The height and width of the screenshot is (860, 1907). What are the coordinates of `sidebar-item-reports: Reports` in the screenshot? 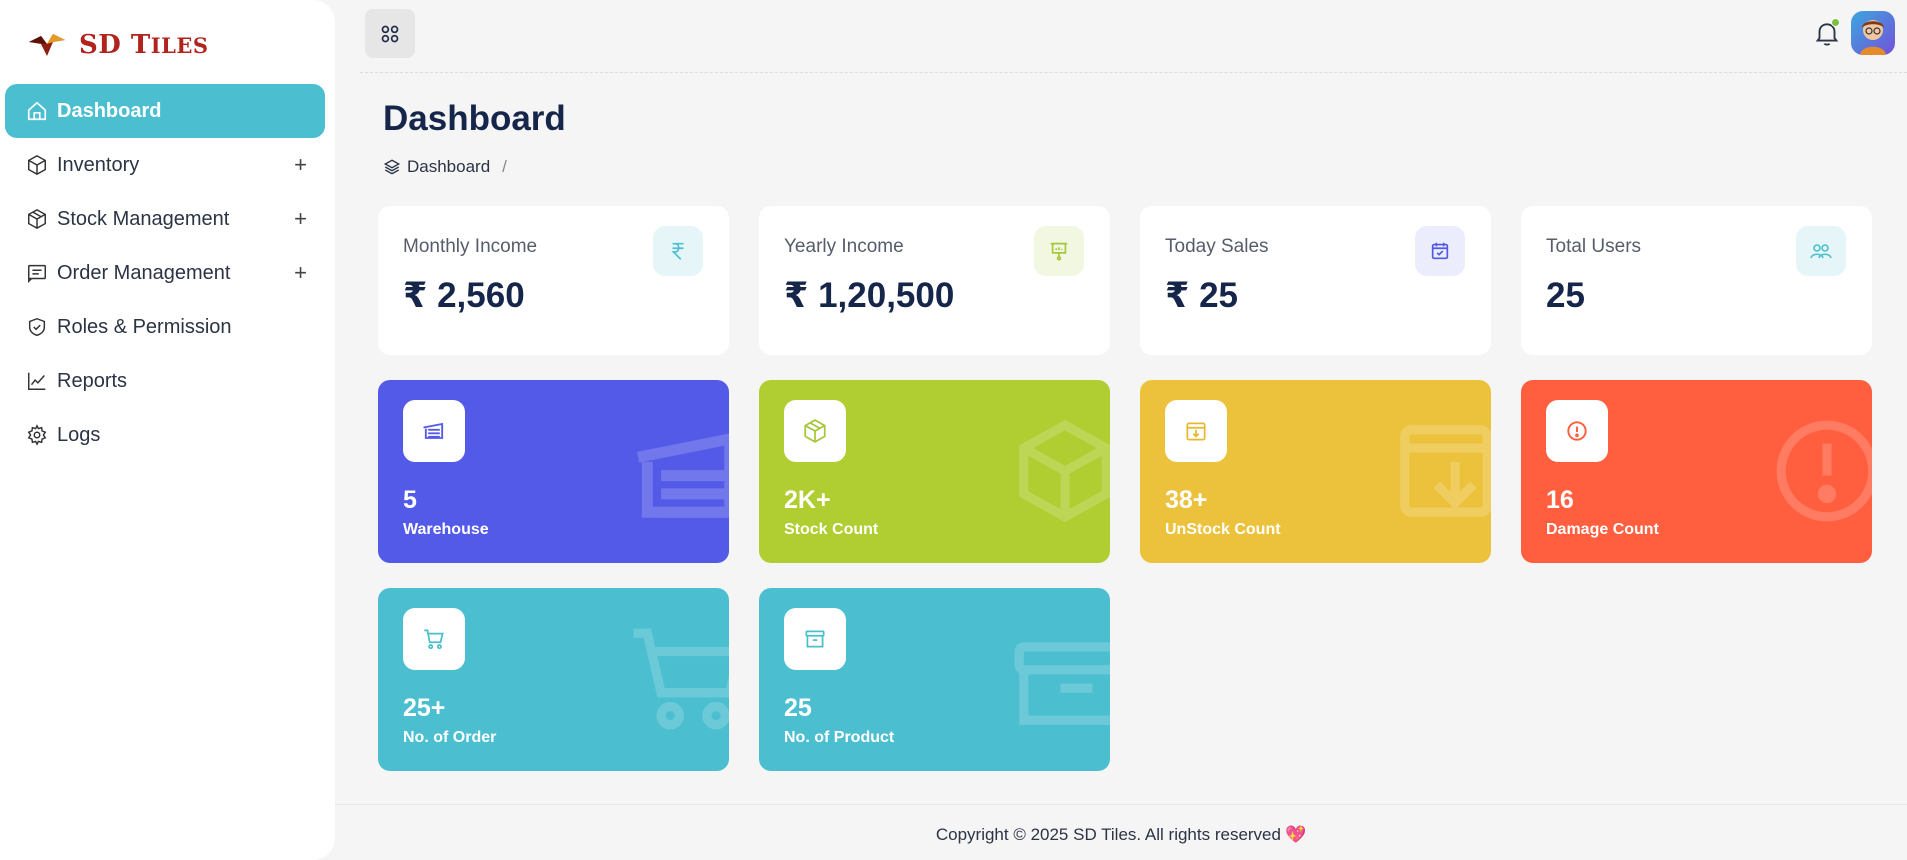 It's located at (165, 381).